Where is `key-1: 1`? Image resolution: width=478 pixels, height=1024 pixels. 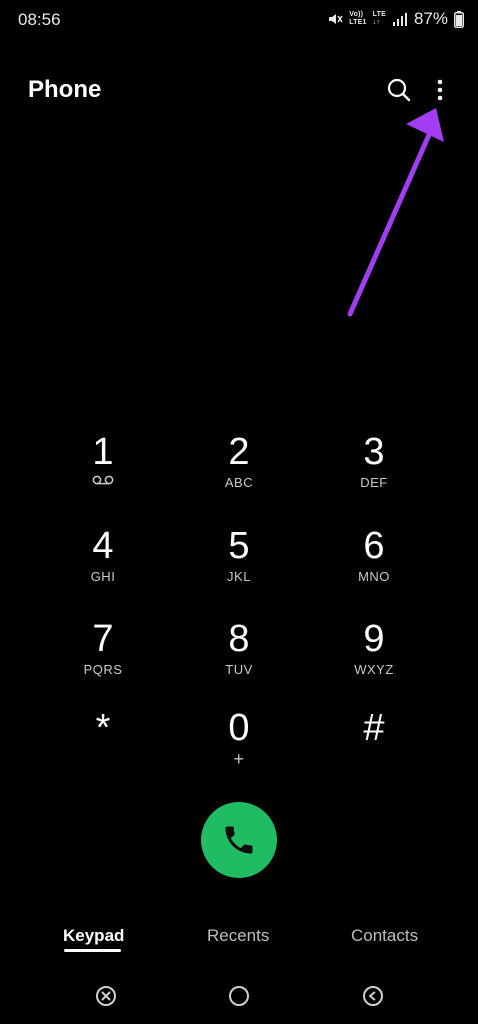
key-1: 1 is located at coordinates (103, 471).